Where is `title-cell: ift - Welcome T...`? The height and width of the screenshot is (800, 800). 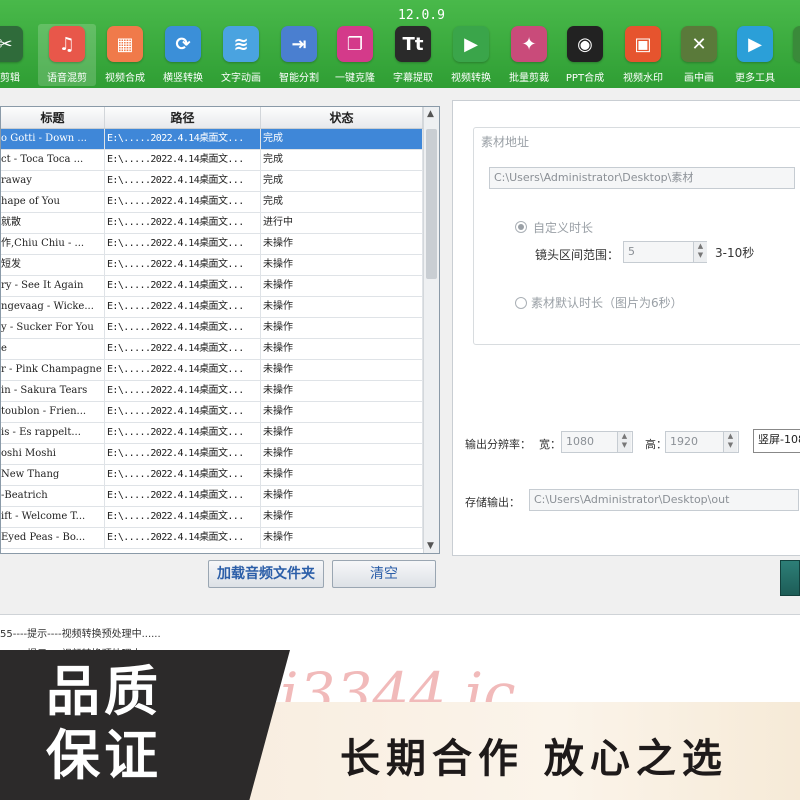
title-cell: ift - Welcome T... is located at coordinates (53, 517).